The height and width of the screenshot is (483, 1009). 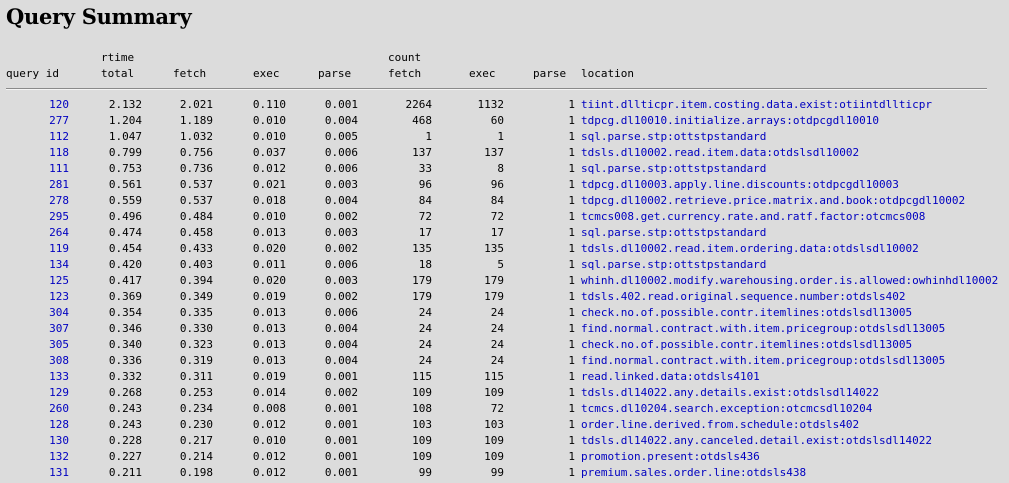 I want to click on rtime-parse: 0.006, so click(x=341, y=152).